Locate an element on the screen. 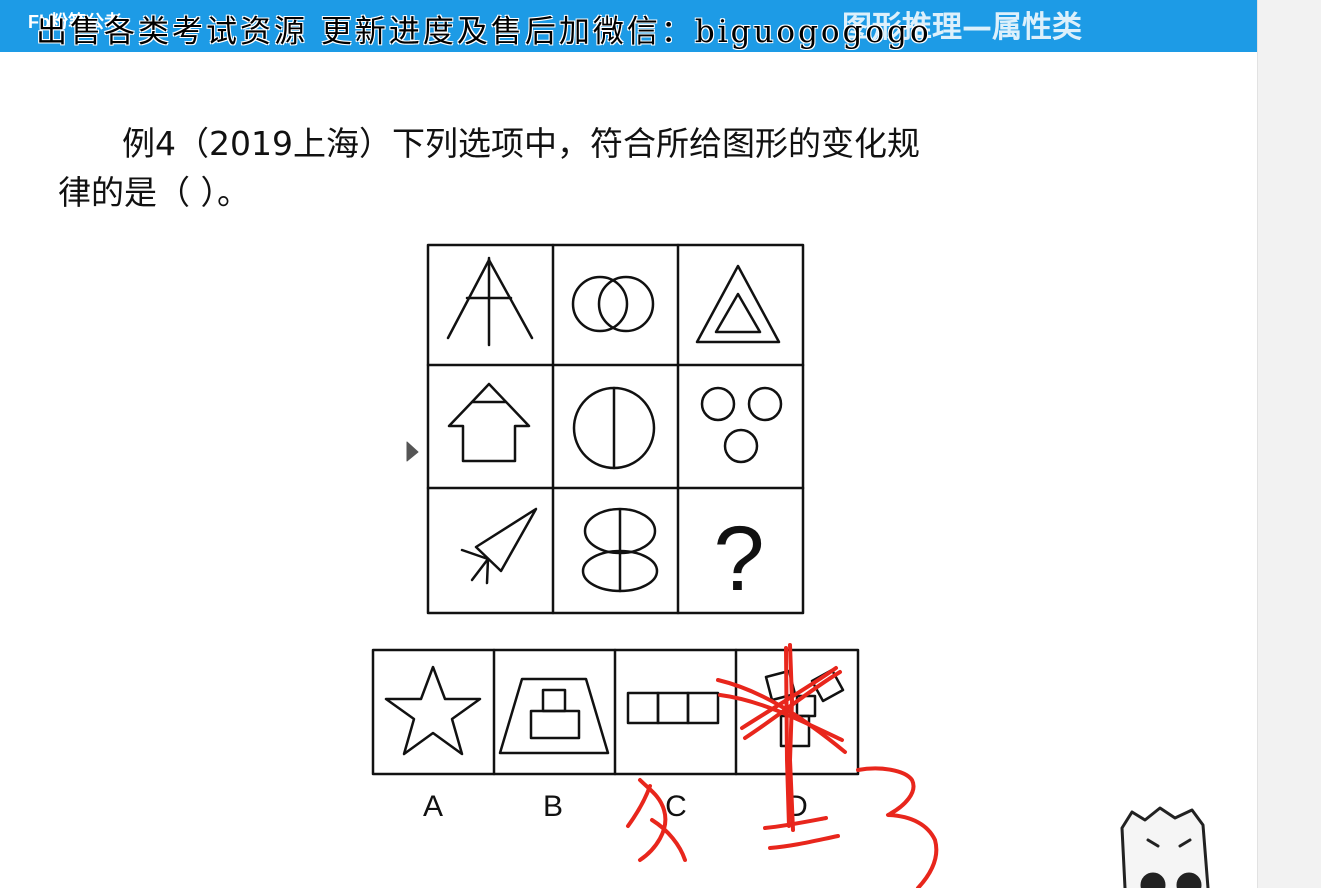 Image resolution: width=1321 pixels, height=888 pixels. option-a-label: A is located at coordinates (433, 806).